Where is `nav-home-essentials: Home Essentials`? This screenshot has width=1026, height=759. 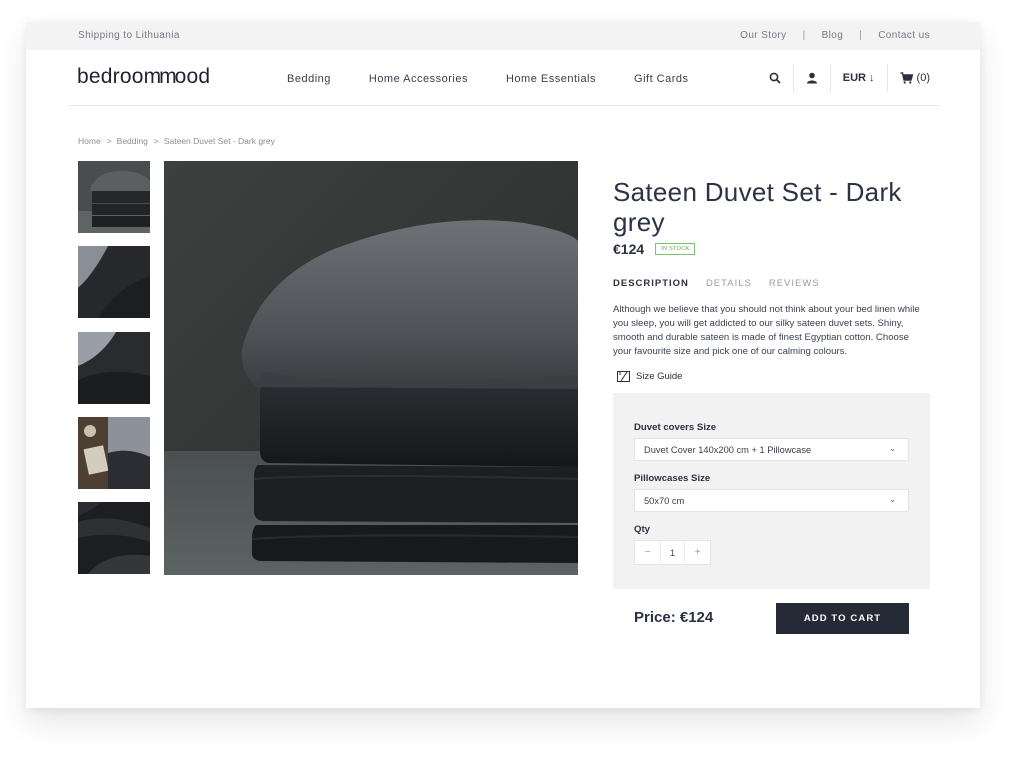 nav-home-essentials: Home Essentials is located at coordinates (551, 79).